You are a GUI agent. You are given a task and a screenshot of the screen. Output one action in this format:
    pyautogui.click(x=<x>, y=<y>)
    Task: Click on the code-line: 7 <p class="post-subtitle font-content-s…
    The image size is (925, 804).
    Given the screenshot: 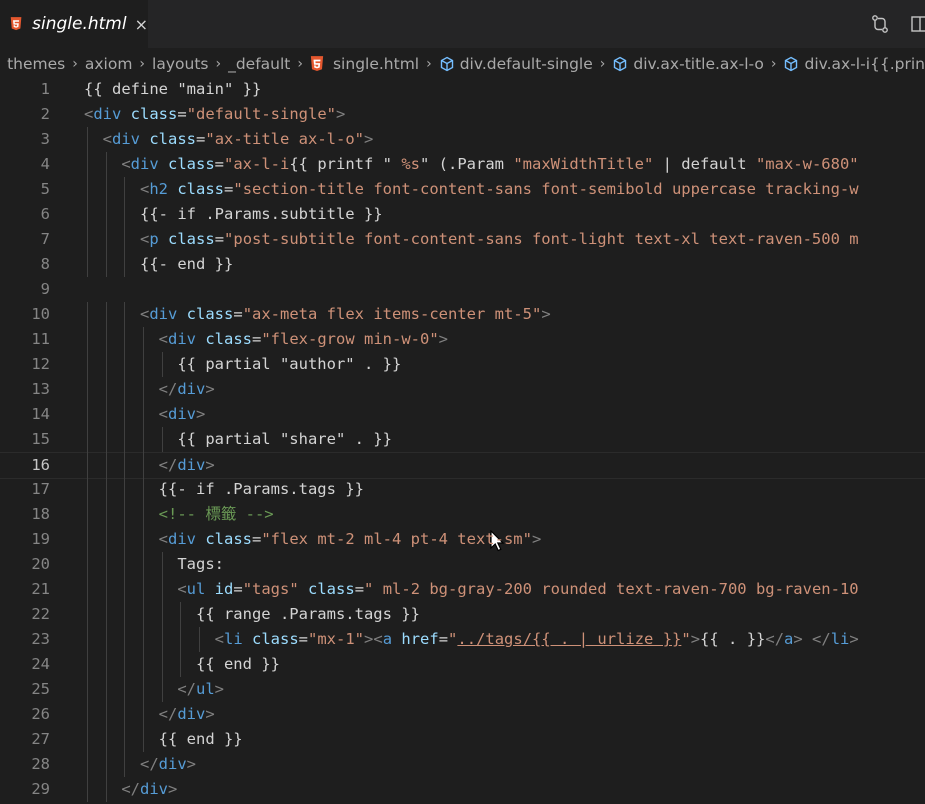 What is the action you would take?
    pyautogui.click(x=462, y=239)
    